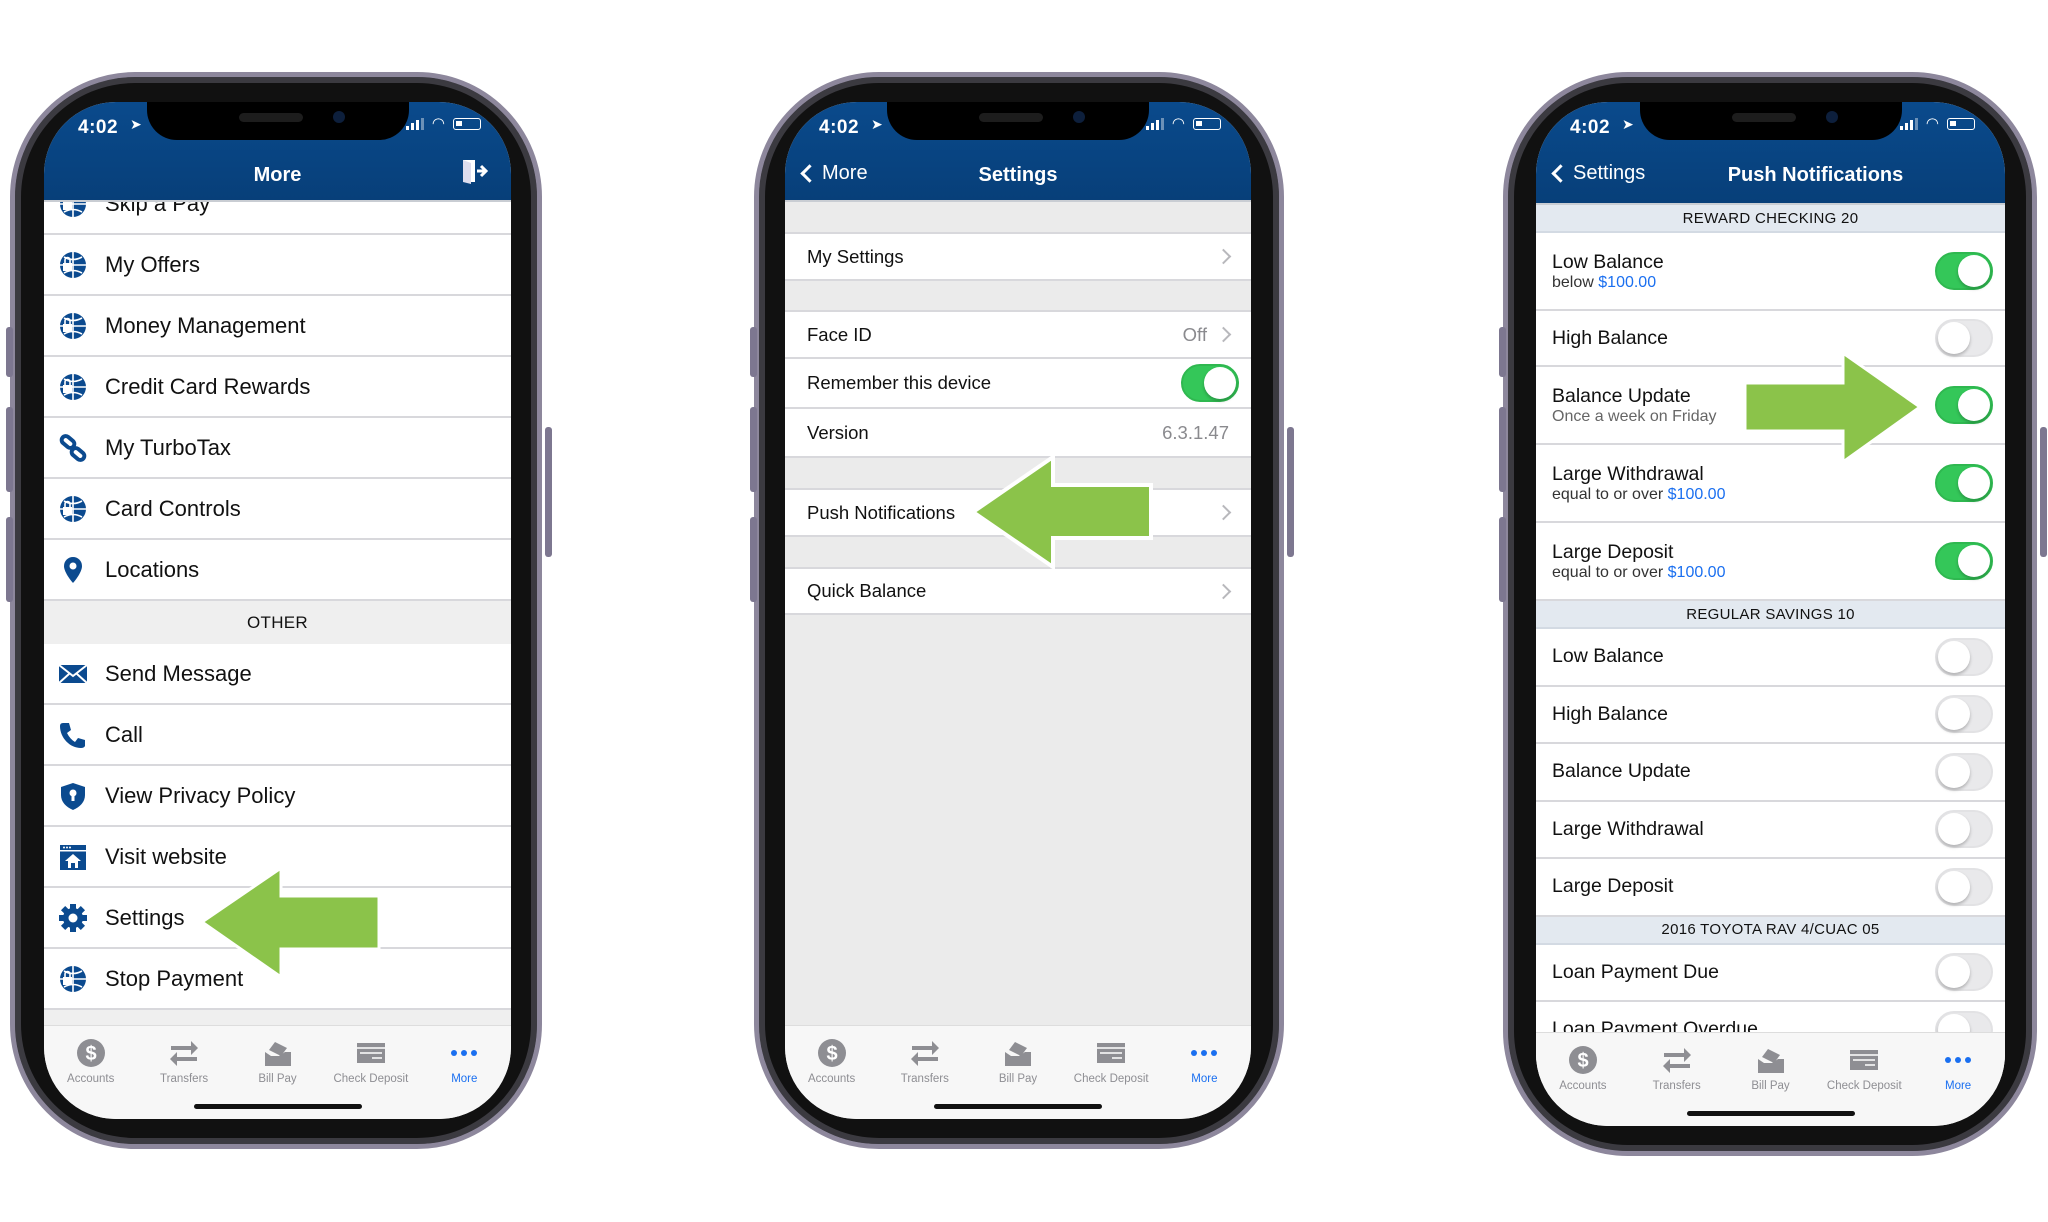 This screenshot has width=2048, height=1222. Describe the element at coordinates (1018, 175) in the screenshot. I see `page-title: Settings` at that location.